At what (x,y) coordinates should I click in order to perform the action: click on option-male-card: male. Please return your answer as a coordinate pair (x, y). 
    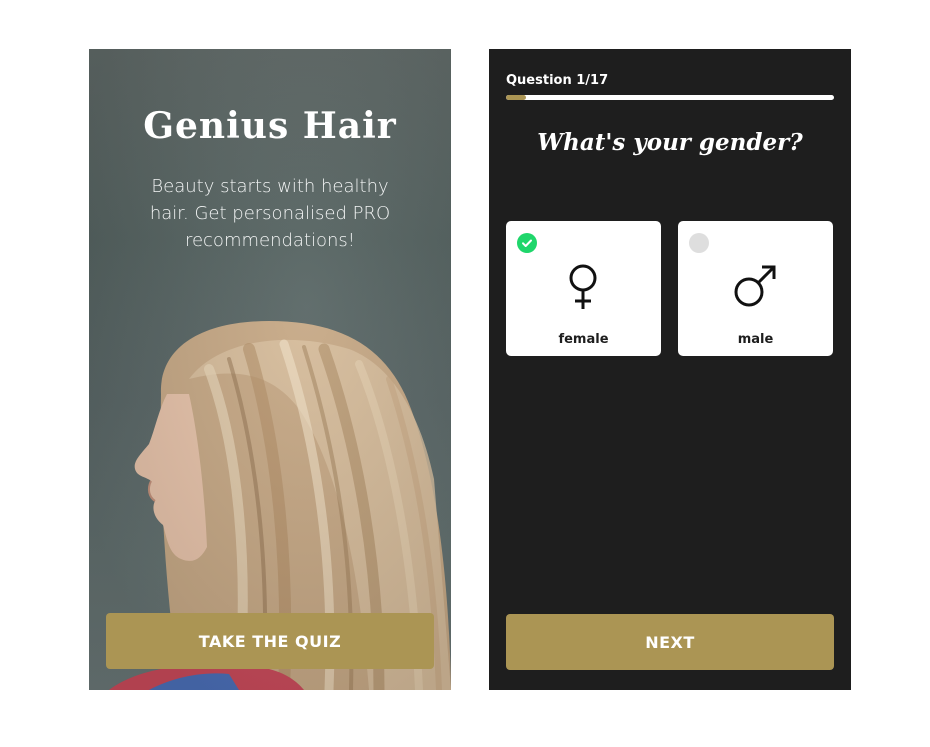
    Looking at the image, I should click on (755, 288).